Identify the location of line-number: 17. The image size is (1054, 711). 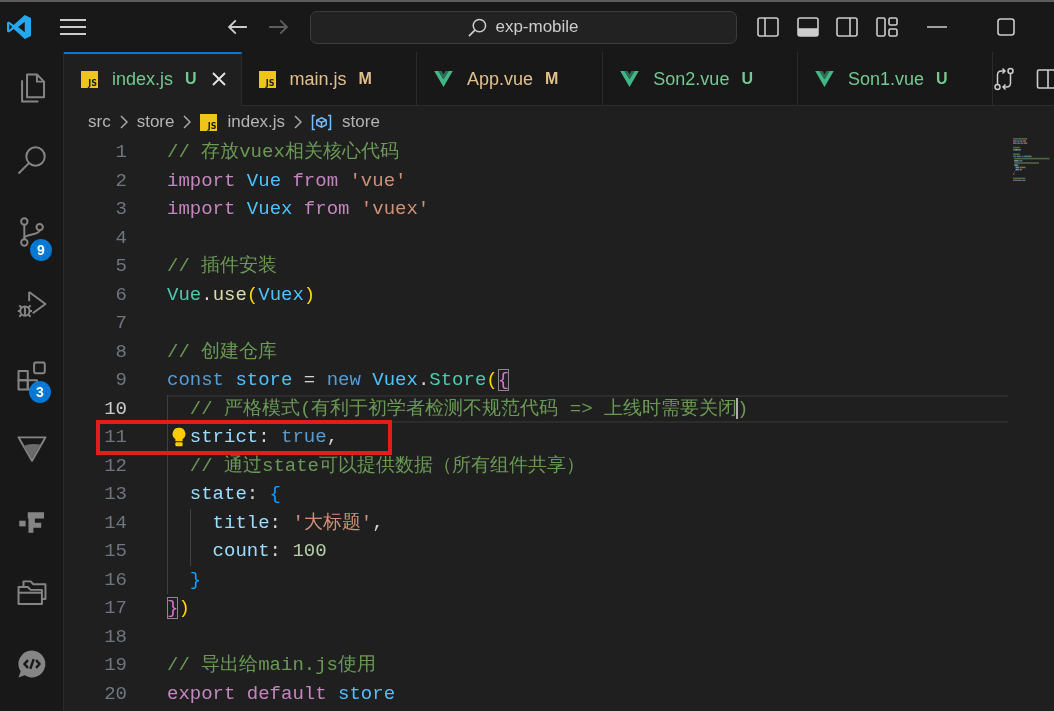
(115, 608).